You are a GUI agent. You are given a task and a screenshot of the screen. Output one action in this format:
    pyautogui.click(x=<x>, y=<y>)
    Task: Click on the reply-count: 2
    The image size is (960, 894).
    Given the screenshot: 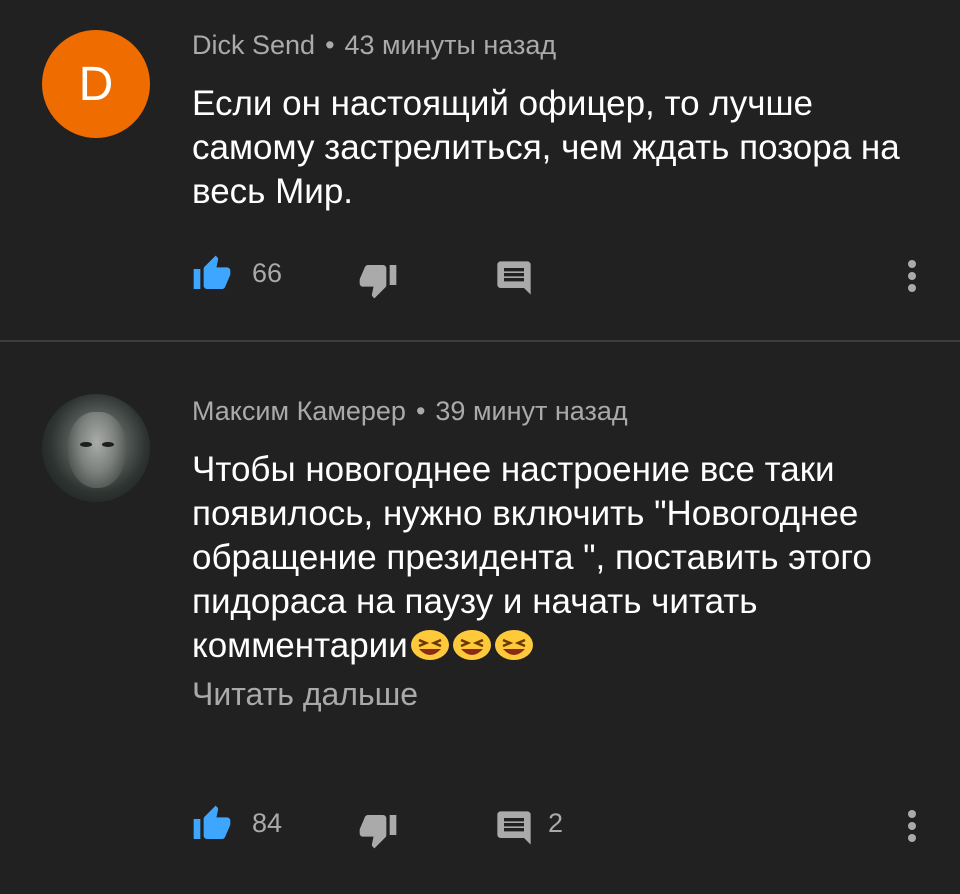 What is the action you would take?
    pyautogui.click(x=556, y=823)
    